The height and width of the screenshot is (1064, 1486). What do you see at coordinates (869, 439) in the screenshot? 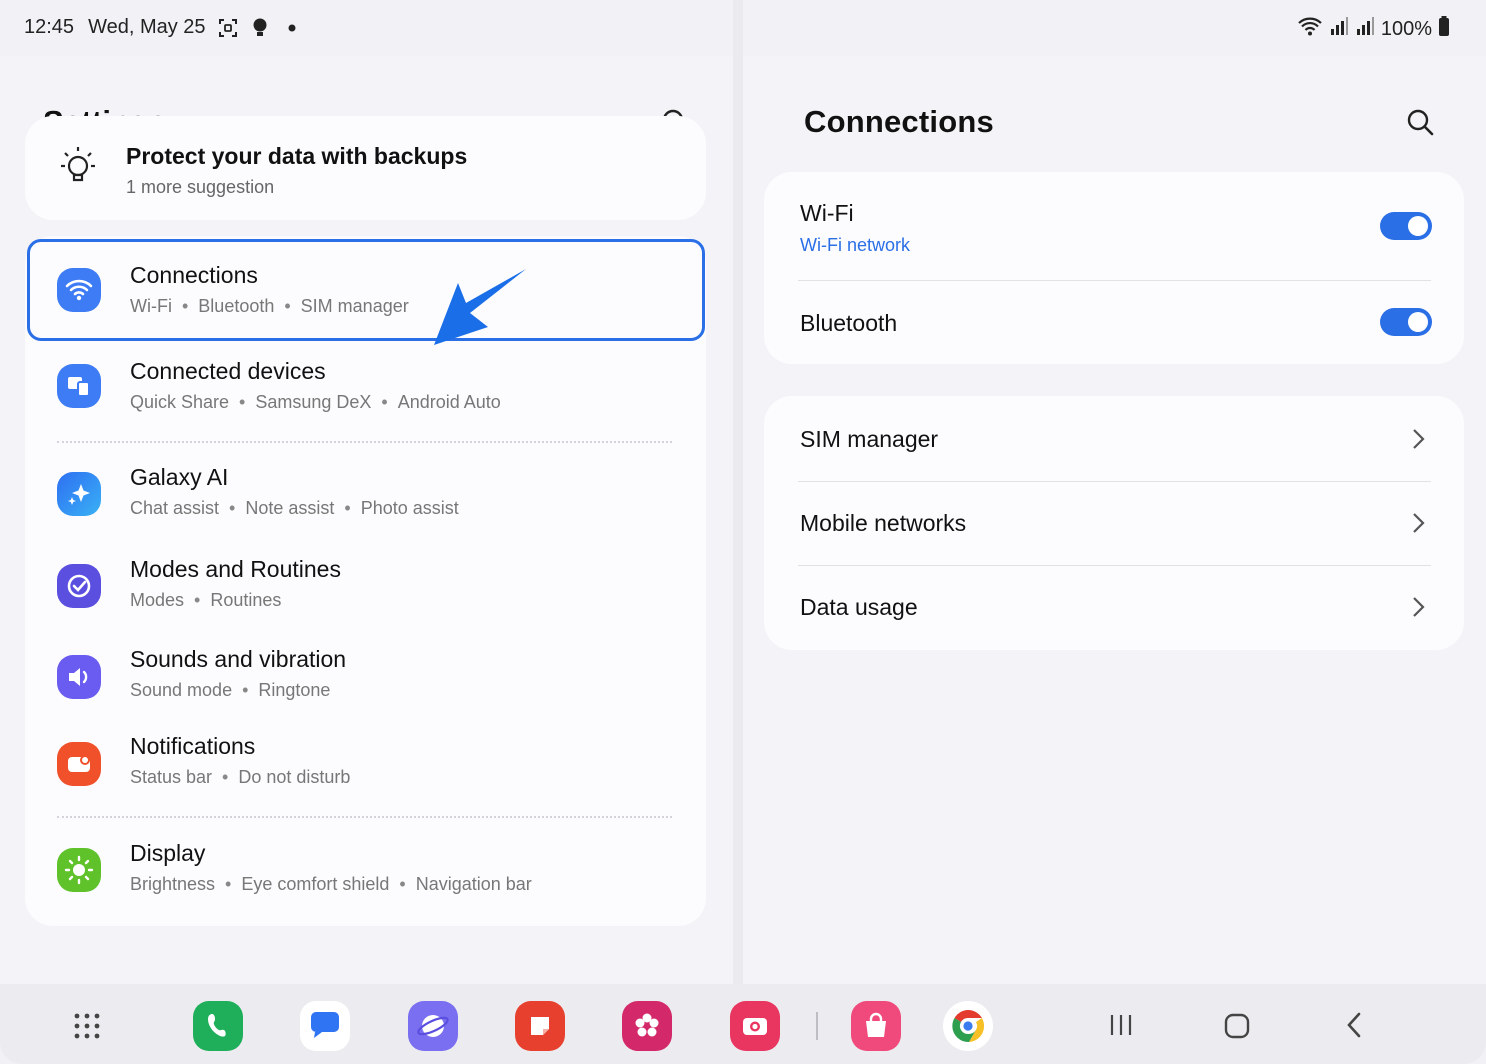
I see `link-title: SIM manager` at bounding box center [869, 439].